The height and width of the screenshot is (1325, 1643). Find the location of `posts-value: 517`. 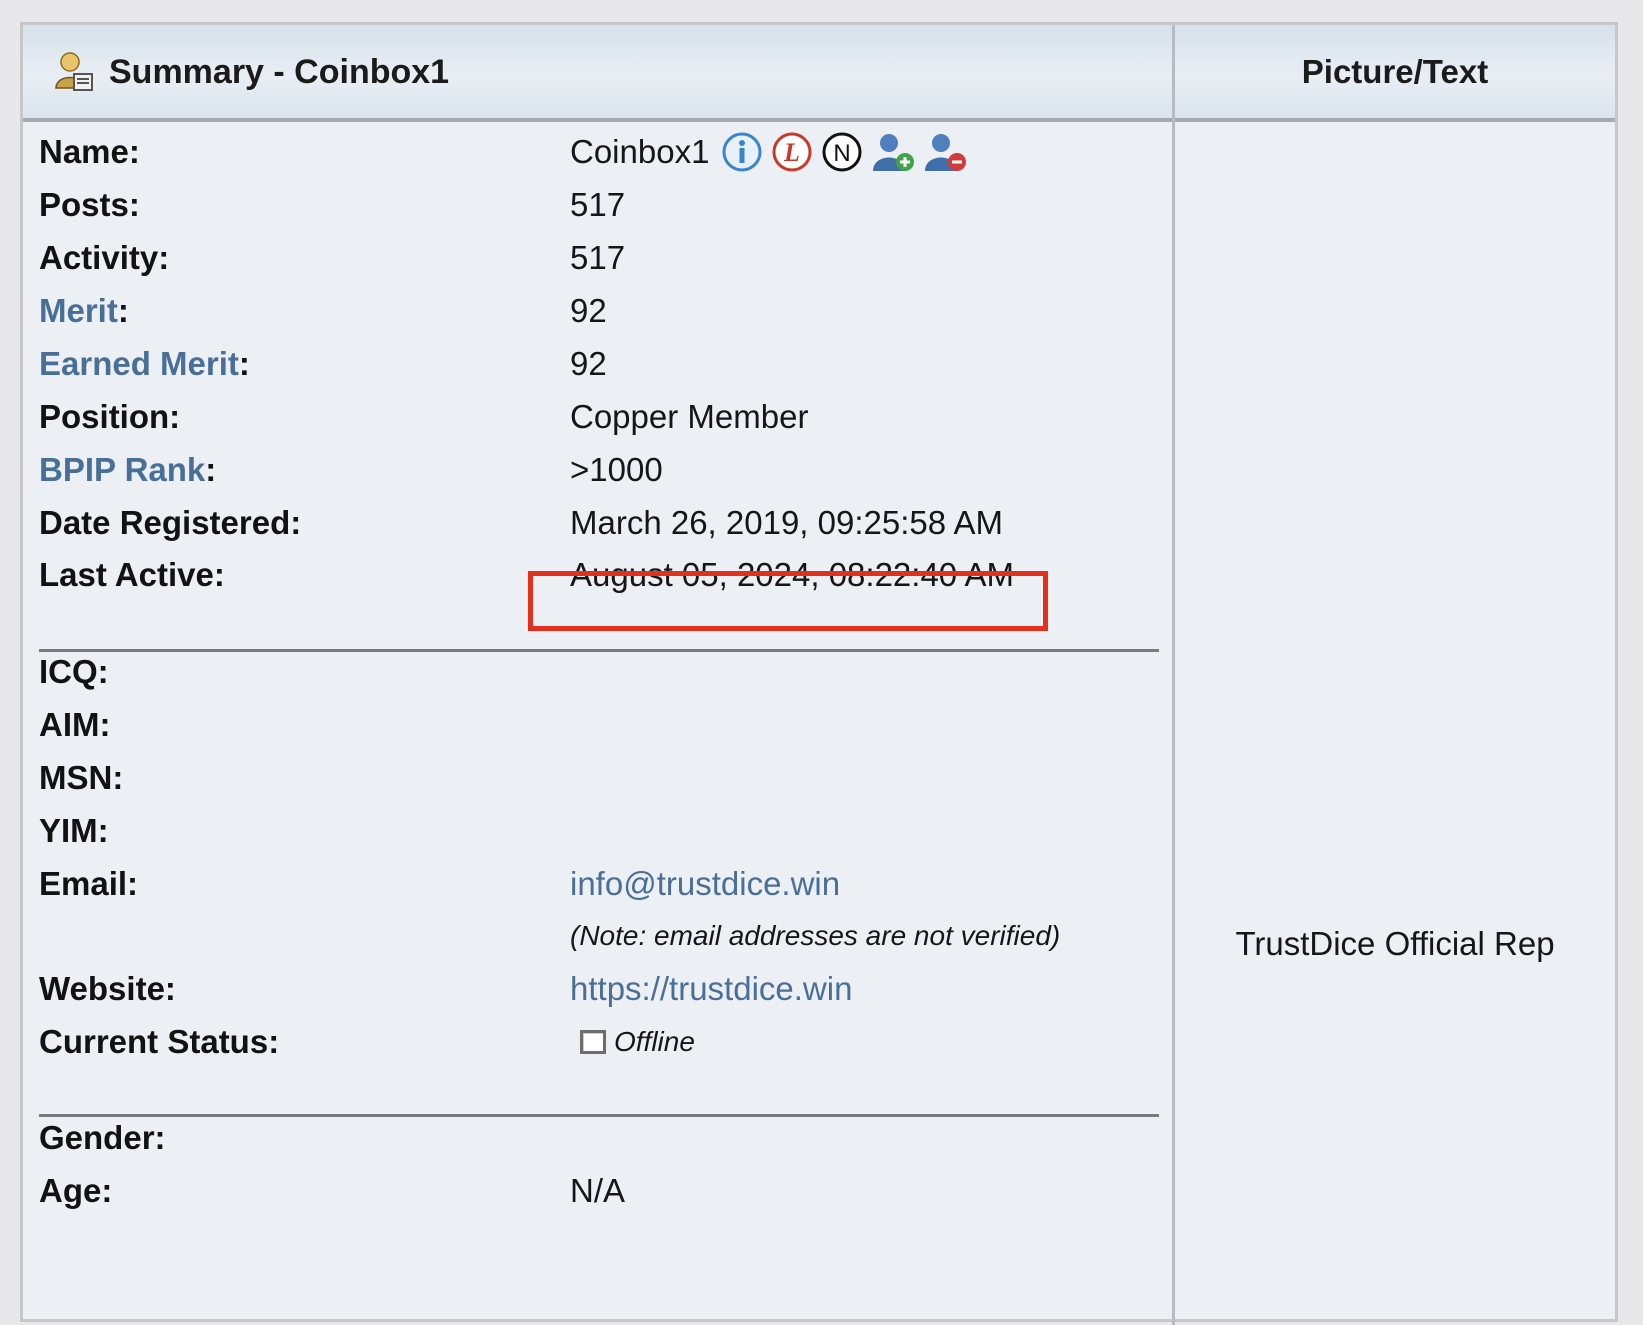

posts-value: 517 is located at coordinates (598, 204).